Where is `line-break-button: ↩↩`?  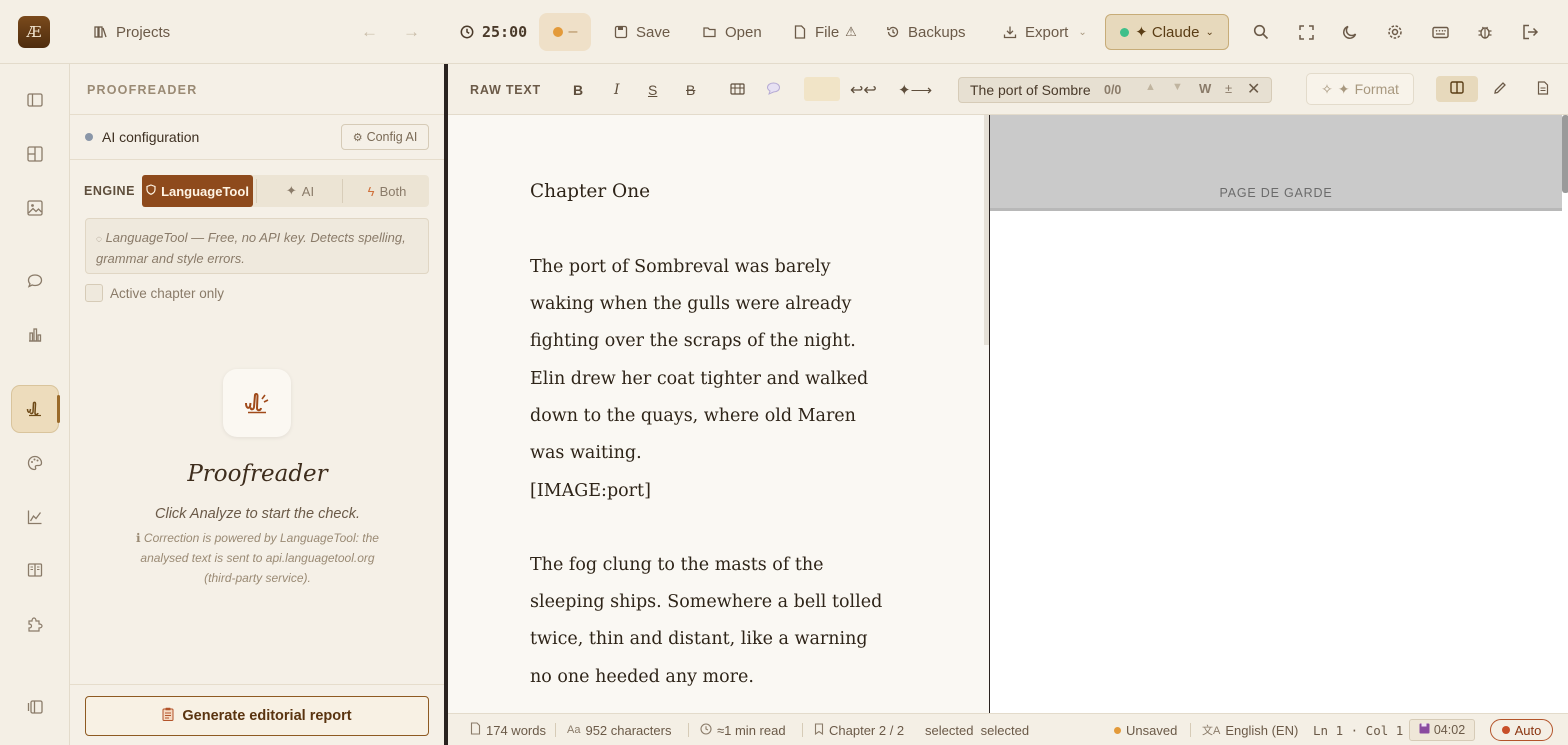
line-break-button: ↩↩ is located at coordinates (863, 89).